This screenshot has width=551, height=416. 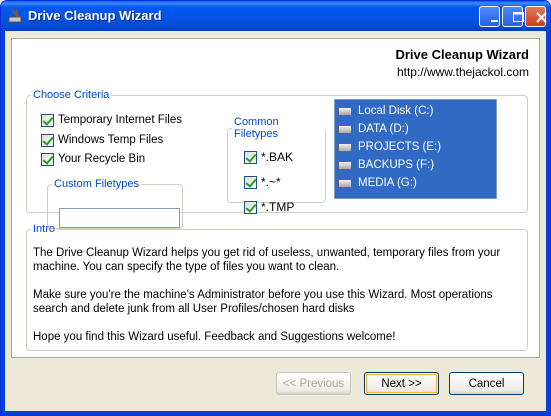 I want to click on drive-item-f: BACKUPS (F:), so click(x=386, y=165).